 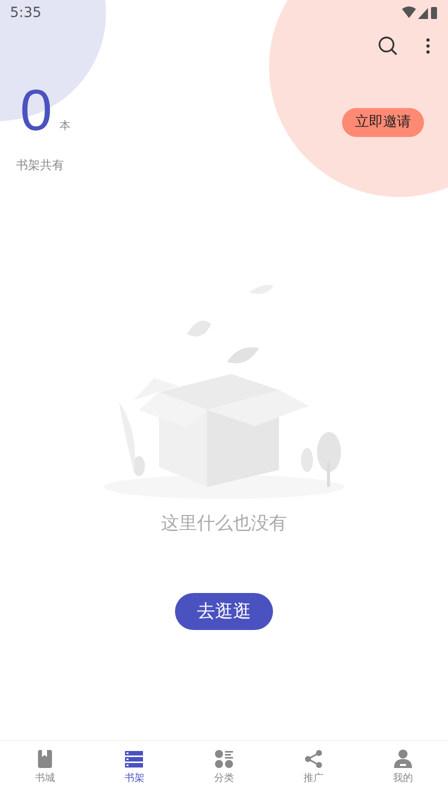 I want to click on book-count: 0, so click(x=36, y=111).